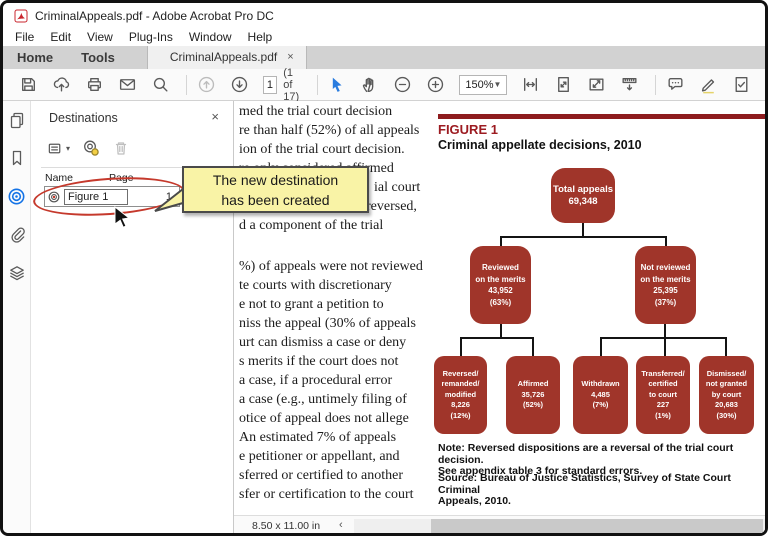 The image size is (768, 536). What do you see at coordinates (316, 380) in the screenshot?
I see `body-text-line: a case, if a procedural error` at bounding box center [316, 380].